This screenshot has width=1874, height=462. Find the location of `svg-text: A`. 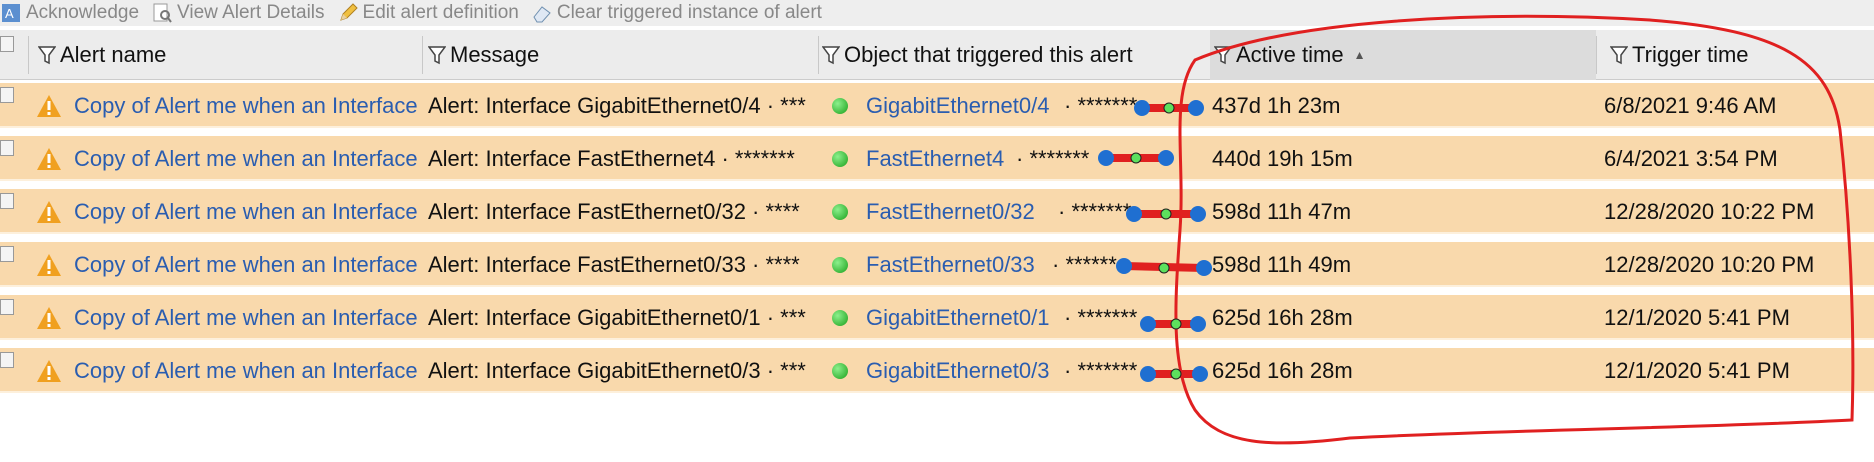

svg-text: A is located at coordinates (9, 13).